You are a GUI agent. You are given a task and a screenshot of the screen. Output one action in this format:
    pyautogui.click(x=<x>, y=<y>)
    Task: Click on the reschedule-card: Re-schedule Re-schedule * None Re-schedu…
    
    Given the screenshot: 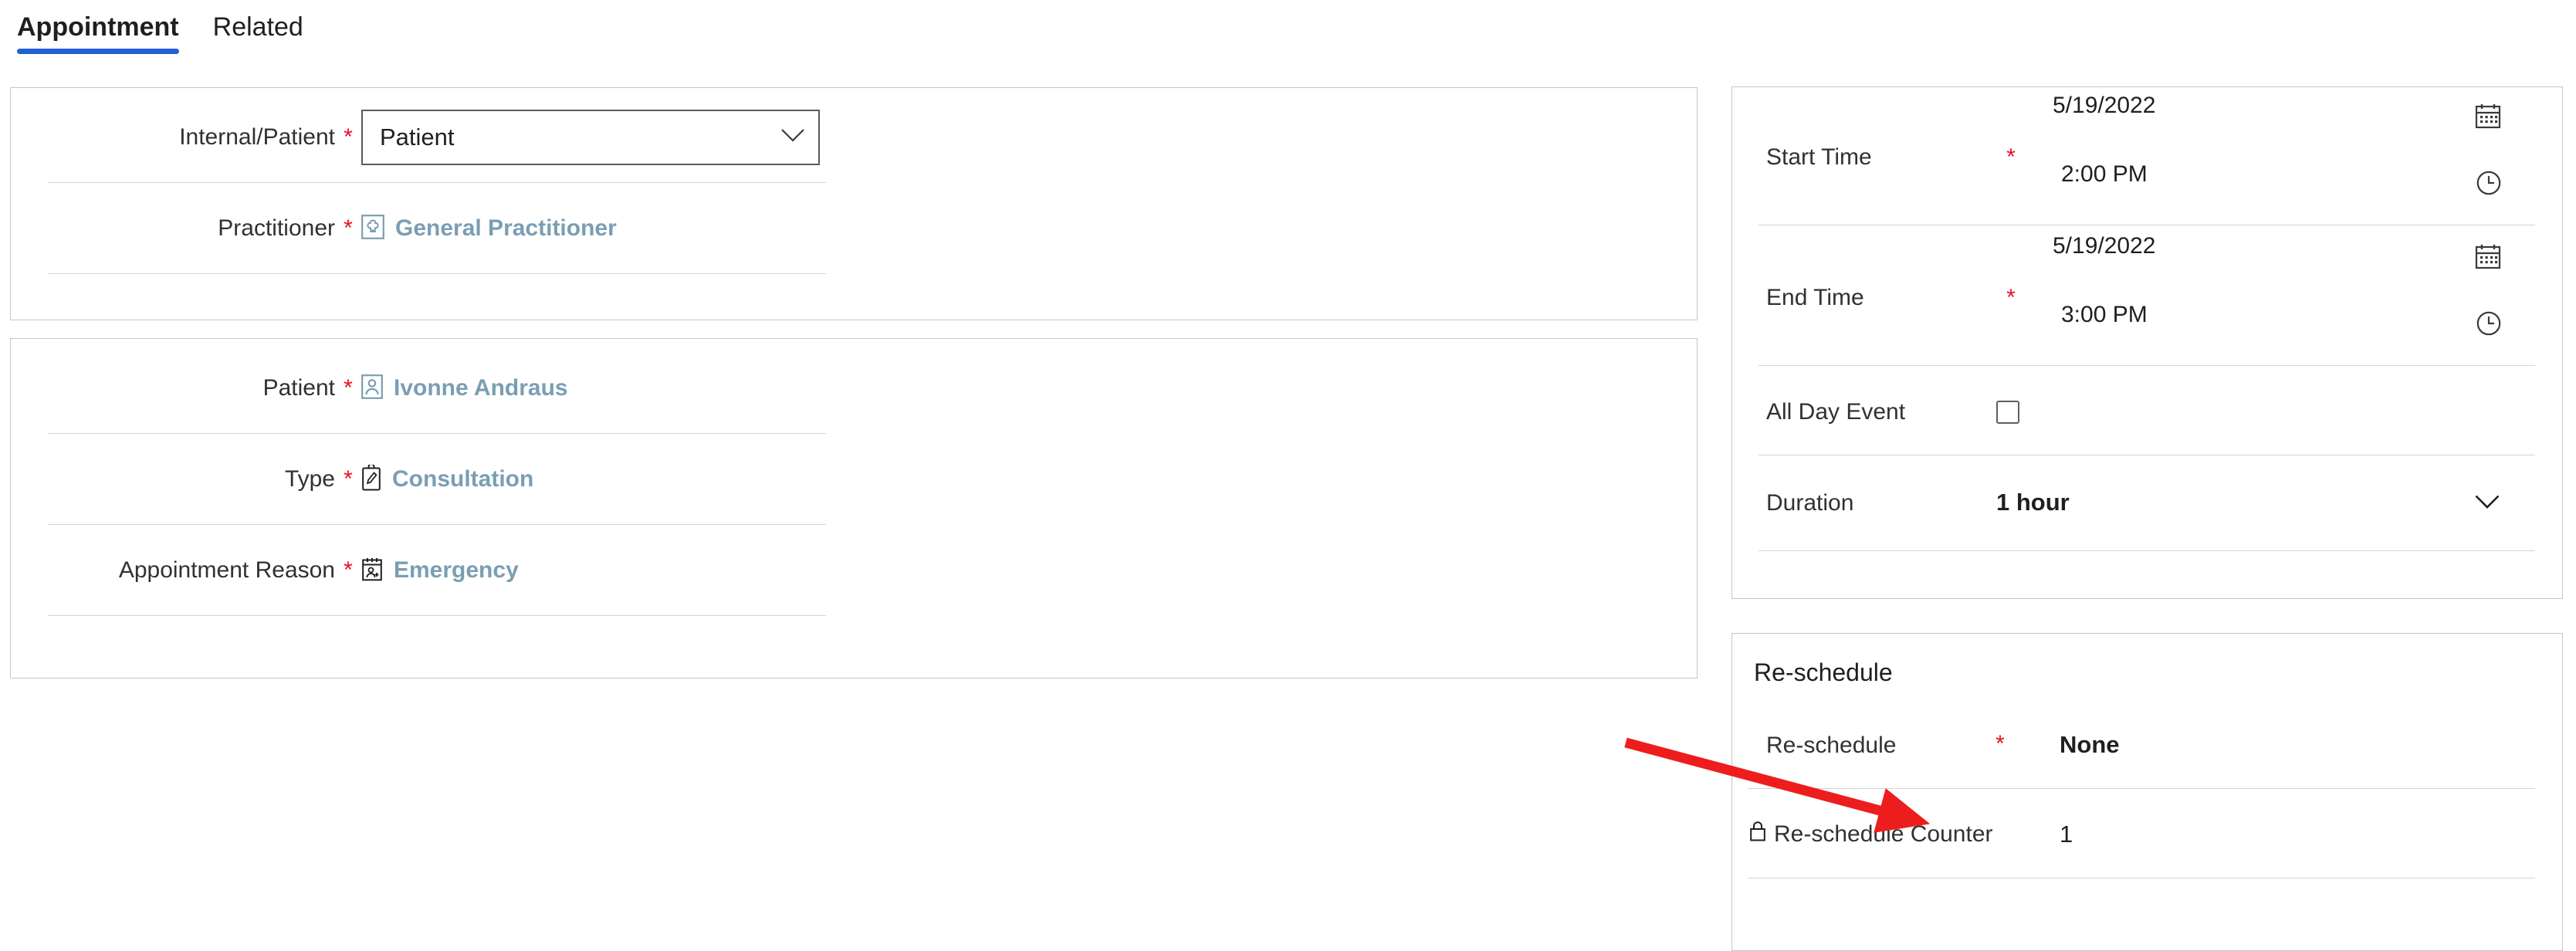 What is the action you would take?
    pyautogui.click(x=2147, y=792)
    